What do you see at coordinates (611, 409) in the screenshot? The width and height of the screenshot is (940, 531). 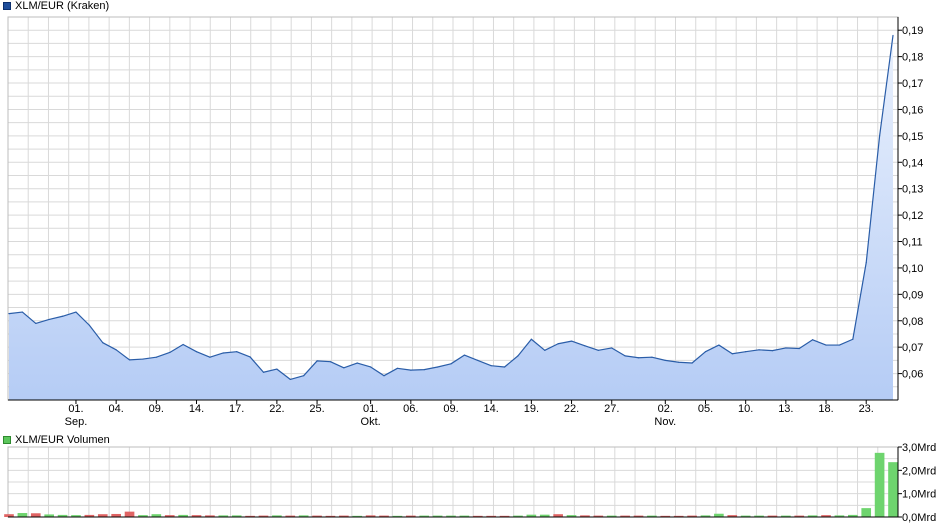 I see `price-x-tick-label: 27.` at bounding box center [611, 409].